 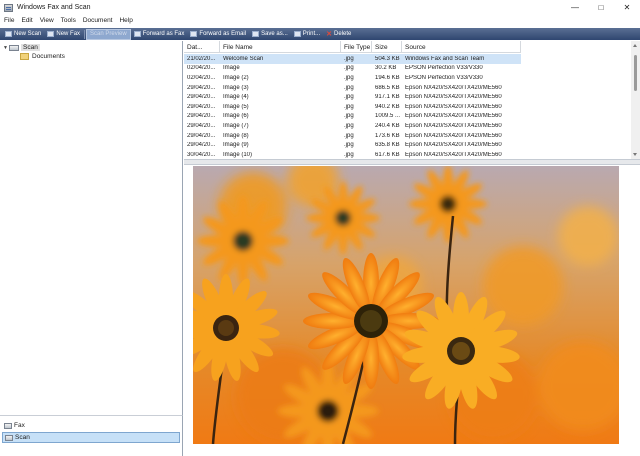 What do you see at coordinates (236, 125) in the screenshot?
I see `cell-file-name: Image (7)` at bounding box center [236, 125].